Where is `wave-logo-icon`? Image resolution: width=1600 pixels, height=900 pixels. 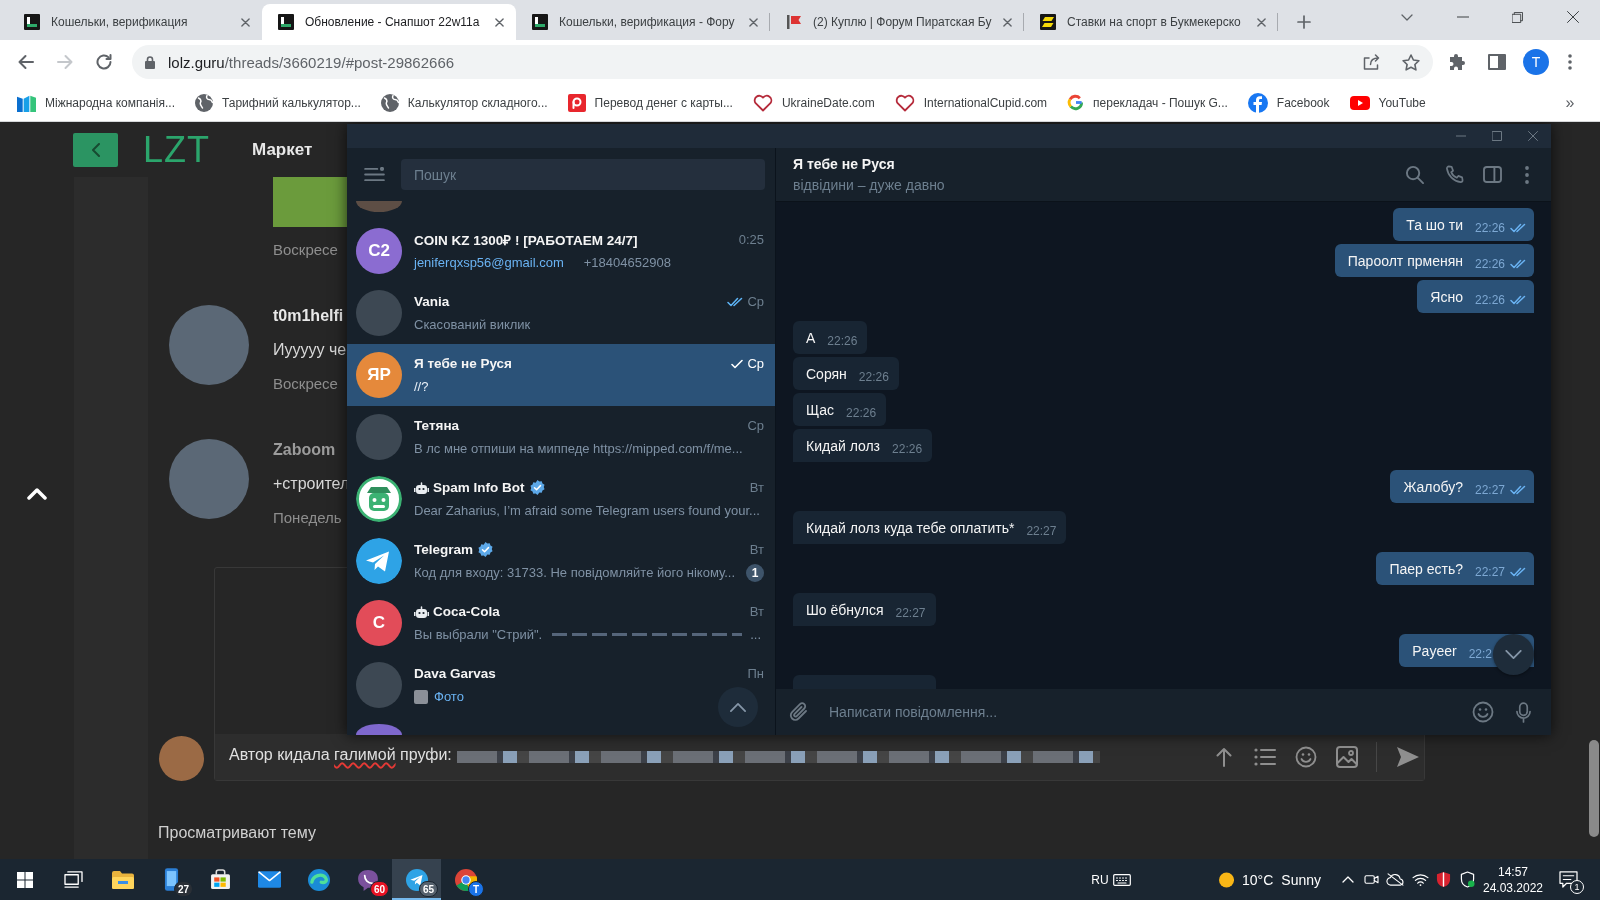
wave-logo-icon is located at coordinates (318, 879).